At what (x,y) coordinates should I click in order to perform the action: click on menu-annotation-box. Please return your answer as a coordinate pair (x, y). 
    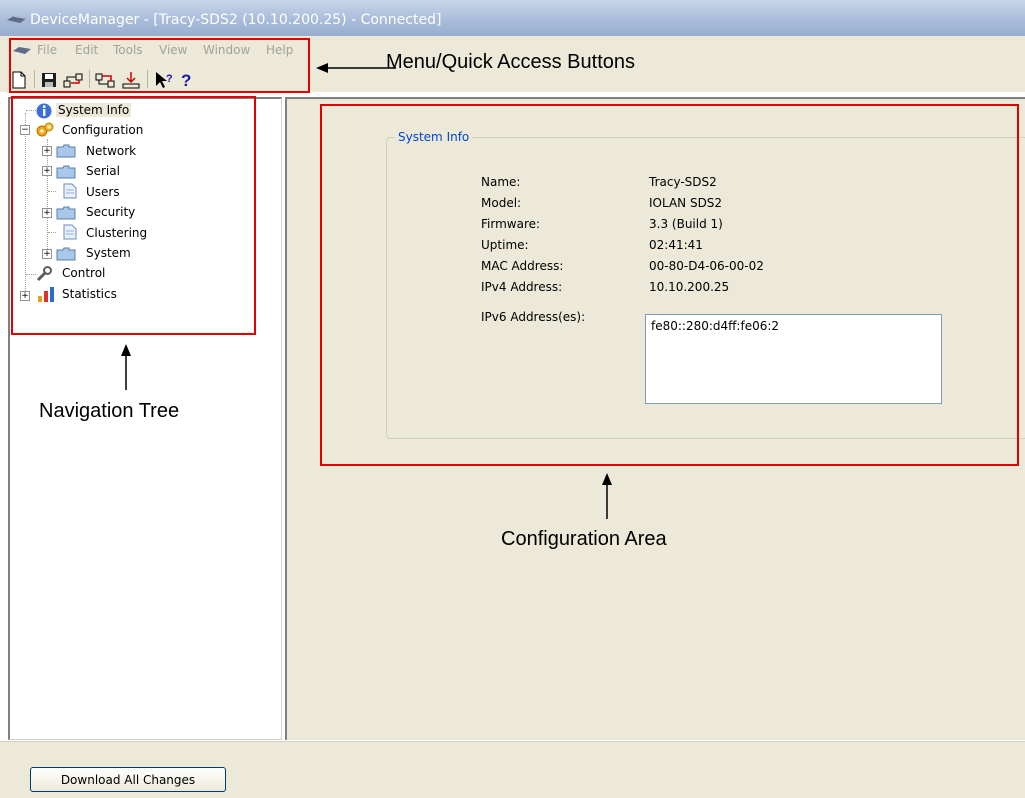
    Looking at the image, I should click on (159, 65).